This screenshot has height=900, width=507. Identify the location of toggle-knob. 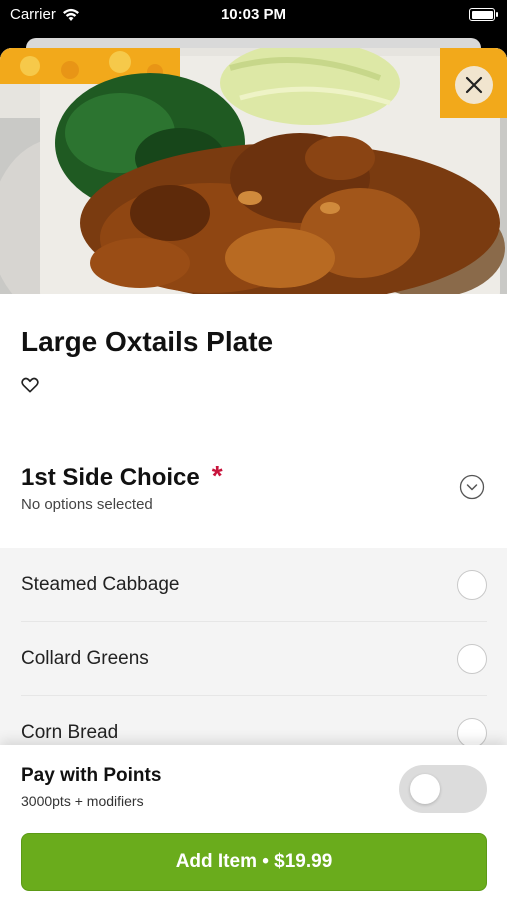
(425, 789).